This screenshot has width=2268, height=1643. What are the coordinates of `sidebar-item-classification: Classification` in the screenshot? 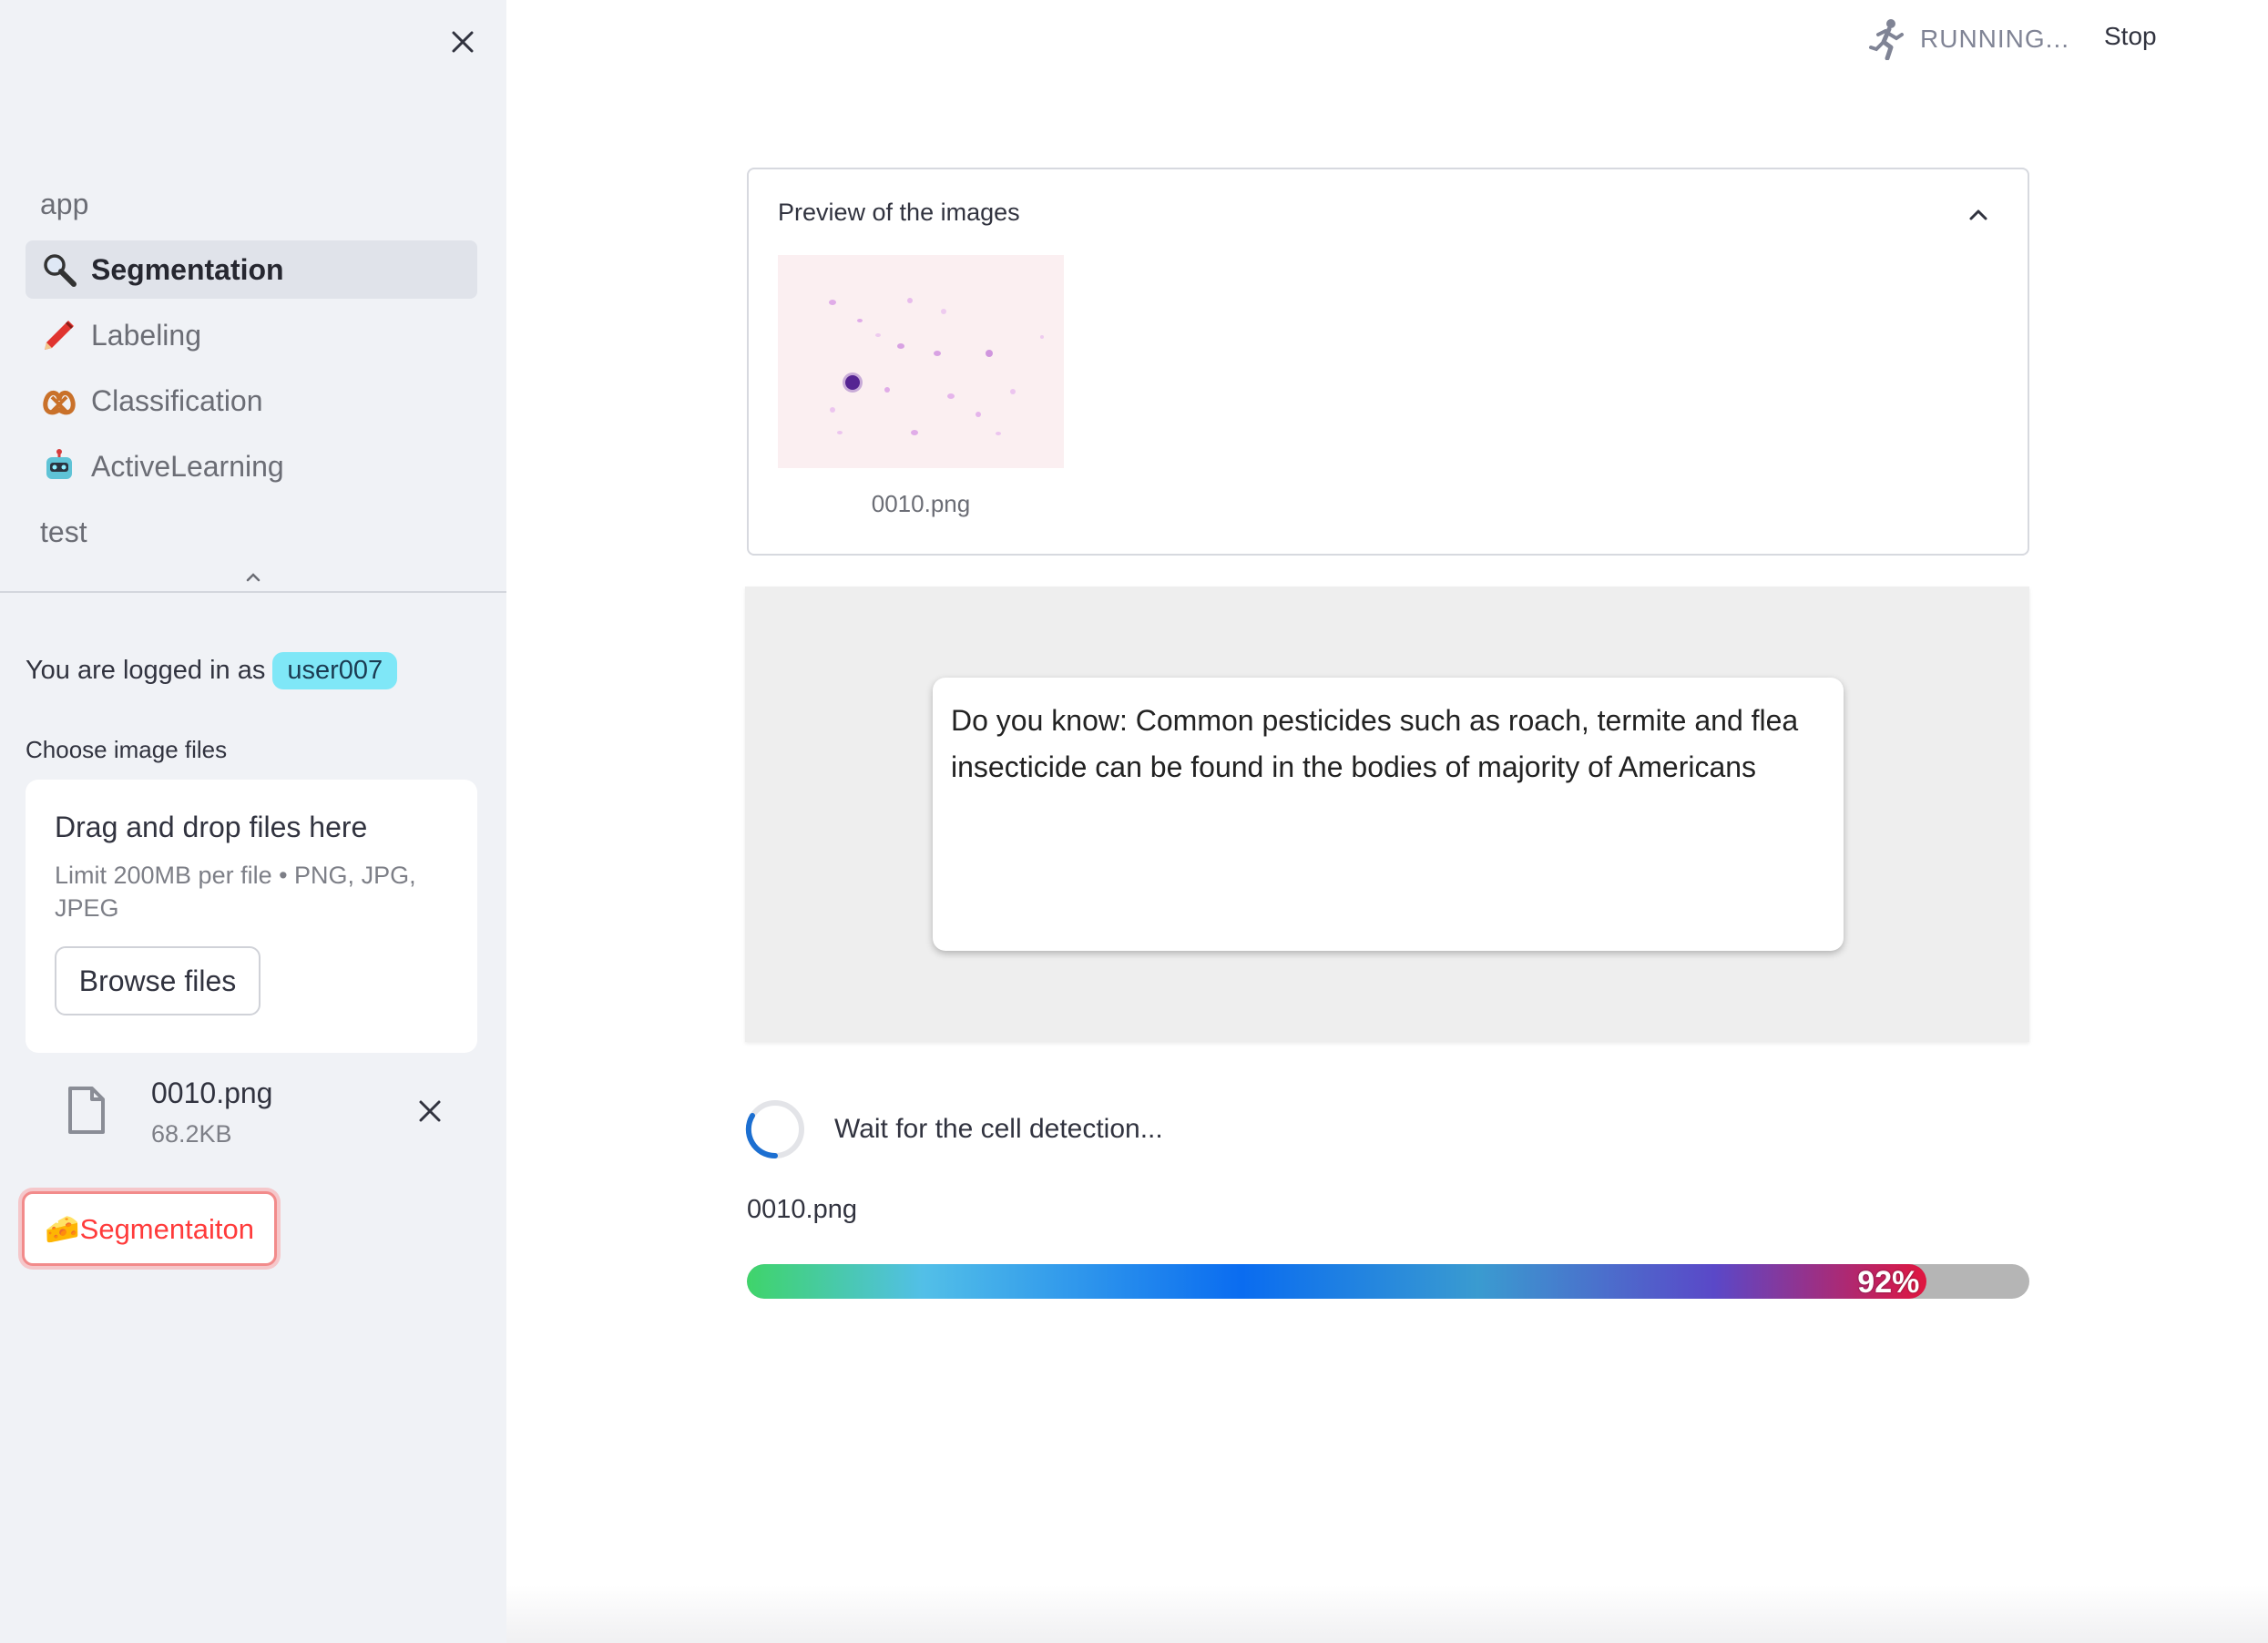 It's located at (251, 401).